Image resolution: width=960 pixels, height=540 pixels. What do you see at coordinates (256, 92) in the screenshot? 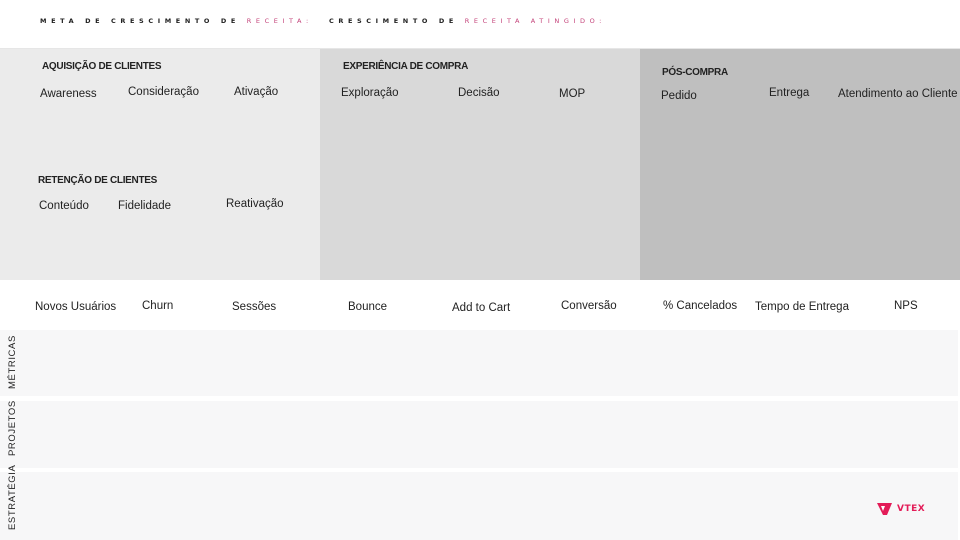
I see `stage-ativacao: Ativação` at bounding box center [256, 92].